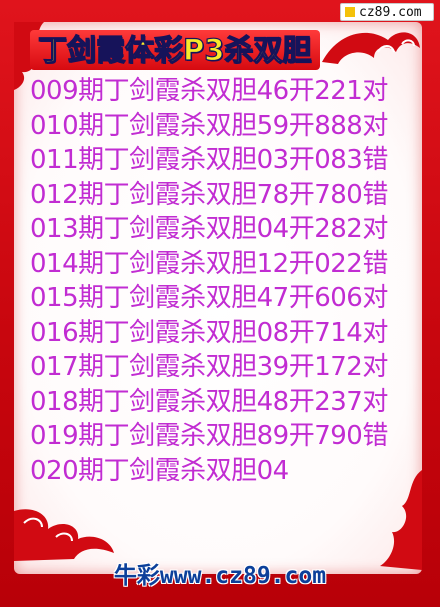  Describe the element at coordinates (209, 298) in the screenshot. I see `list-item: 015期丁剑霞杀双胆47开606对` at that location.